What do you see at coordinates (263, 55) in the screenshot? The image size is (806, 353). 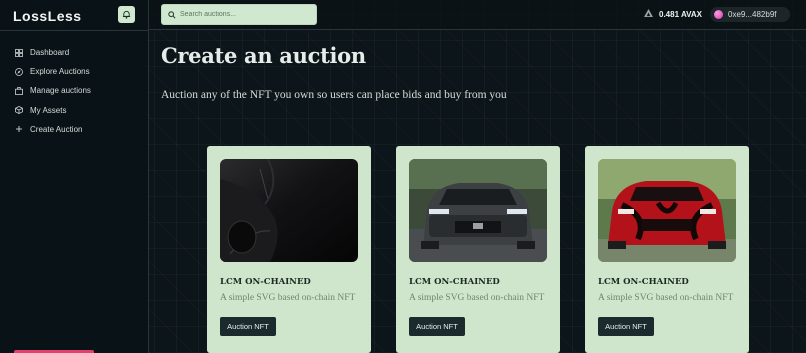 I see `page-title: Create an auction` at bounding box center [263, 55].